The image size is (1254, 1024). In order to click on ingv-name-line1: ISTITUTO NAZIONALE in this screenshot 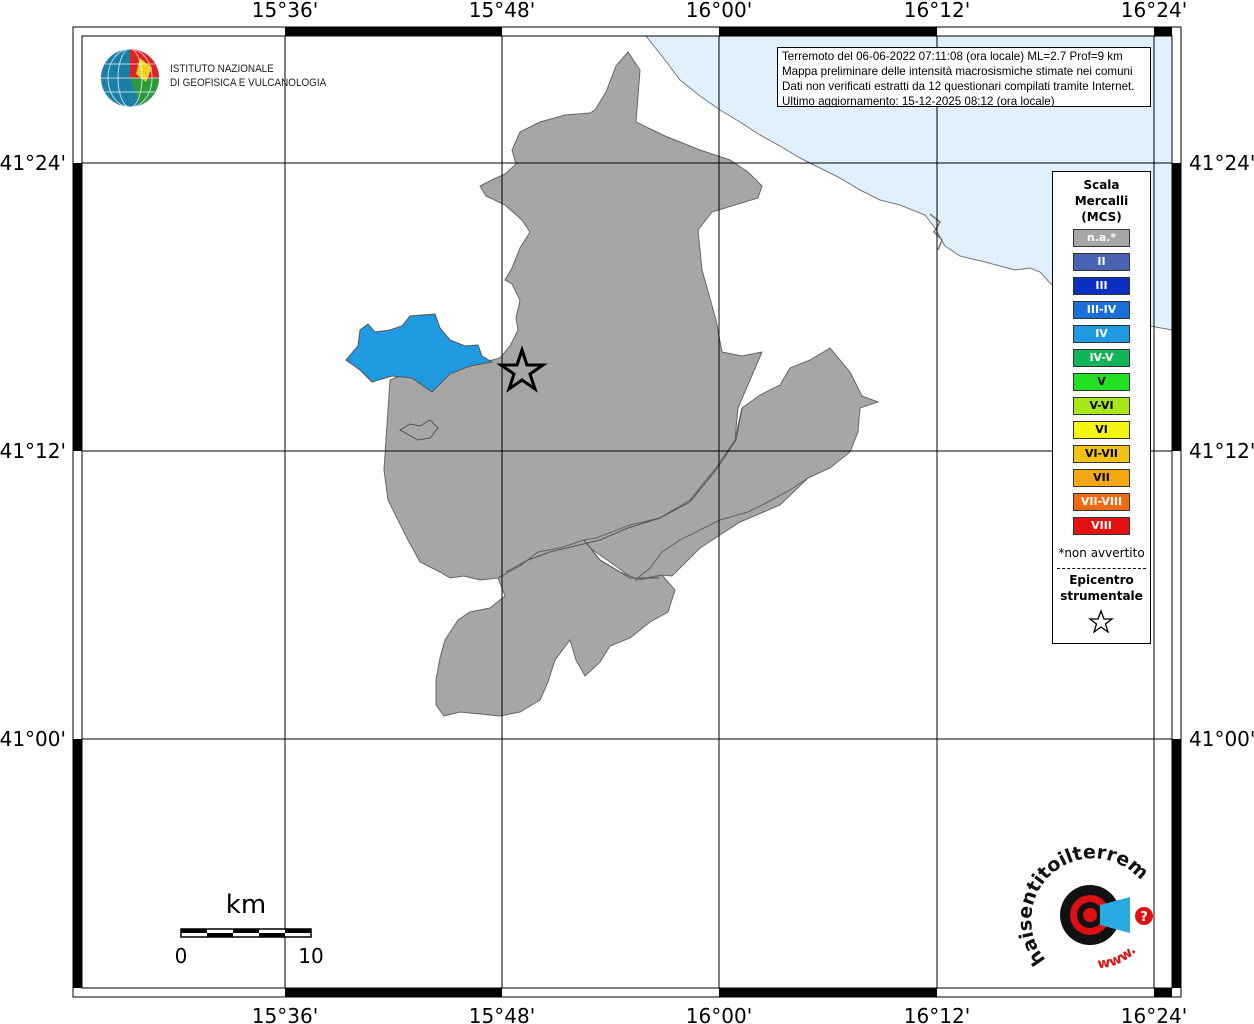, I will do `click(222, 69)`.